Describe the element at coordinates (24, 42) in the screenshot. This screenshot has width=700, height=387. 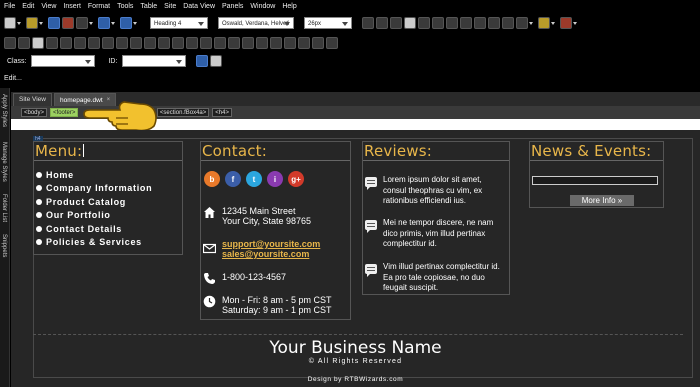
I see `text-icon` at that location.